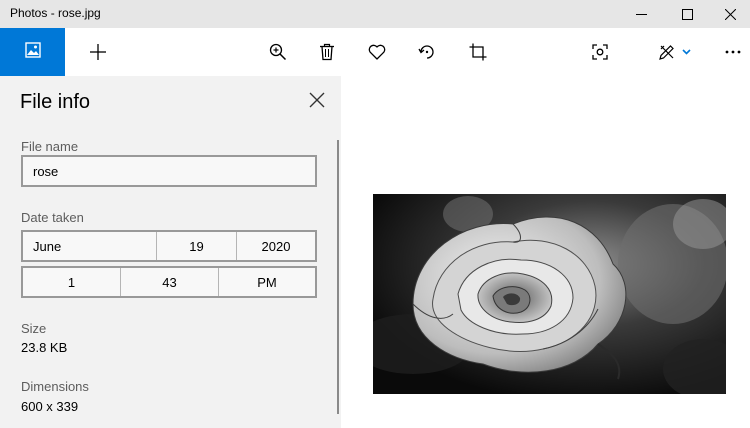 The width and height of the screenshot is (750, 428). What do you see at coordinates (276, 246) in the screenshot?
I see `date-year: 2020` at bounding box center [276, 246].